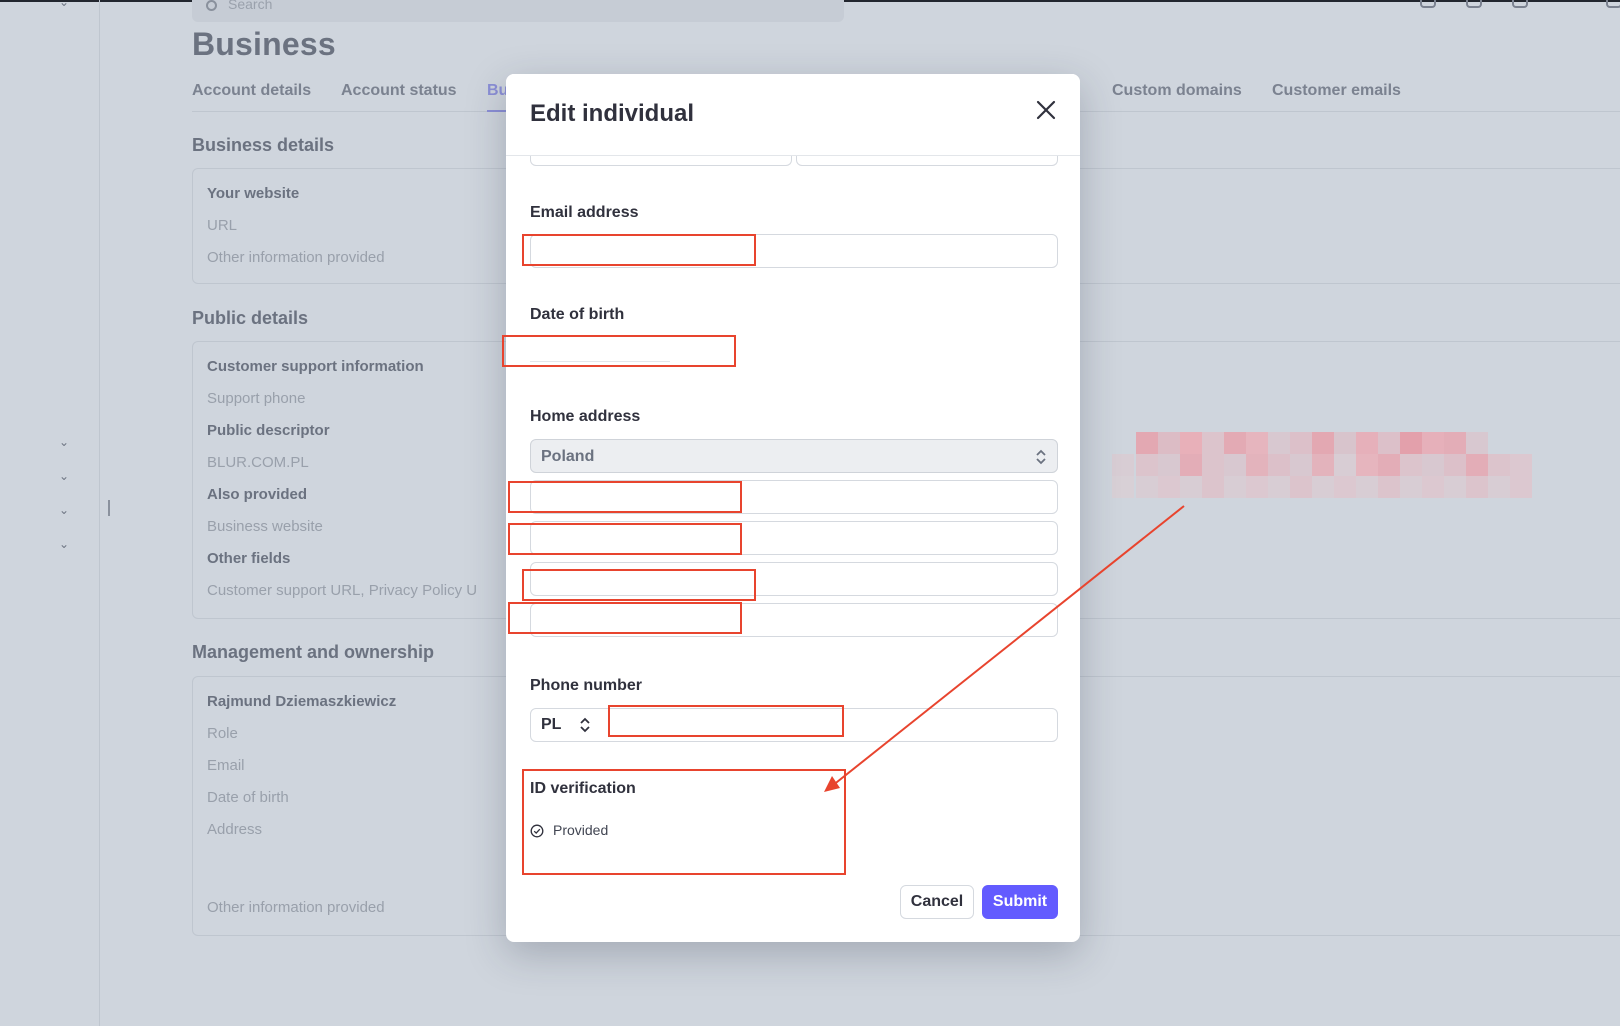 This screenshot has width=1620, height=1026. I want to click on city-input, so click(794, 579).